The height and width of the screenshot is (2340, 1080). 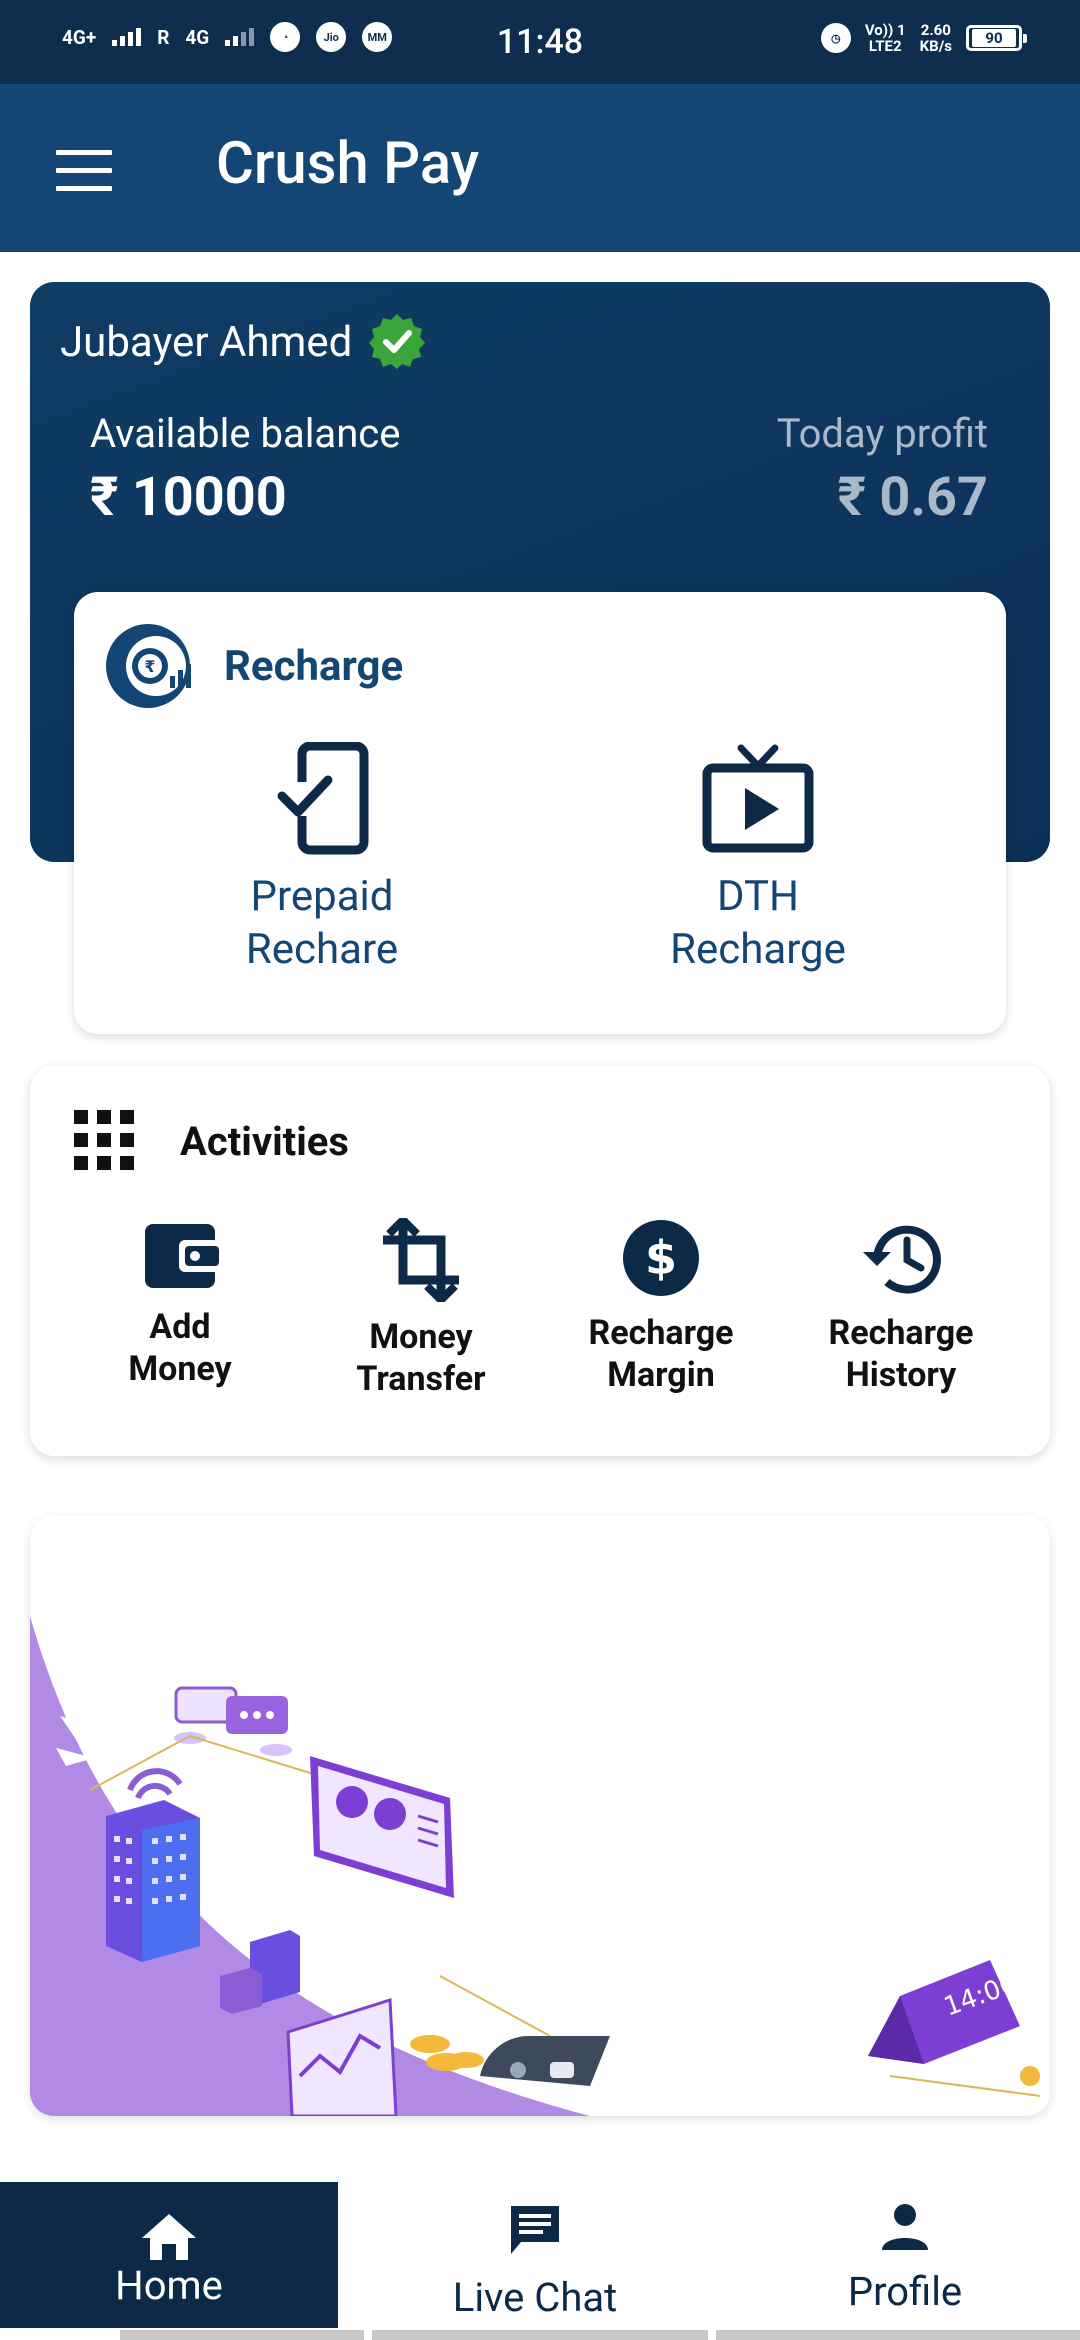 I want to click on gesture-bar-right, so click(x=898, y=2335).